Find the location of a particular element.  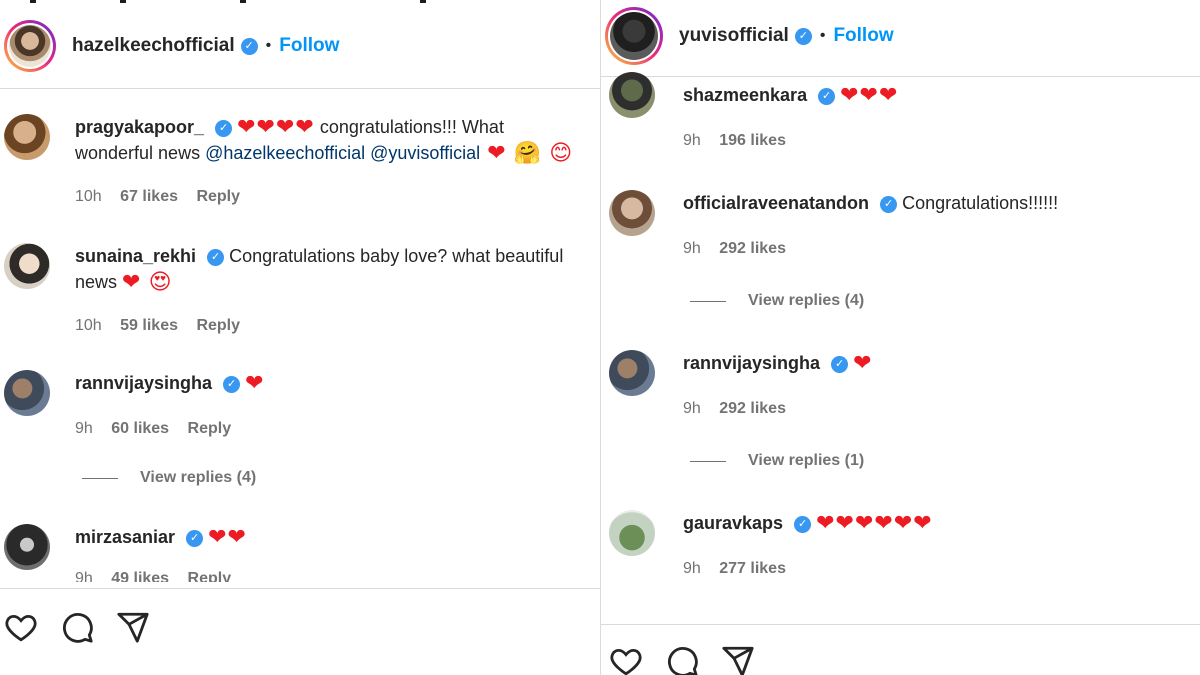

comment-meta: 10h 59 likes Reply is located at coordinates (164, 326).